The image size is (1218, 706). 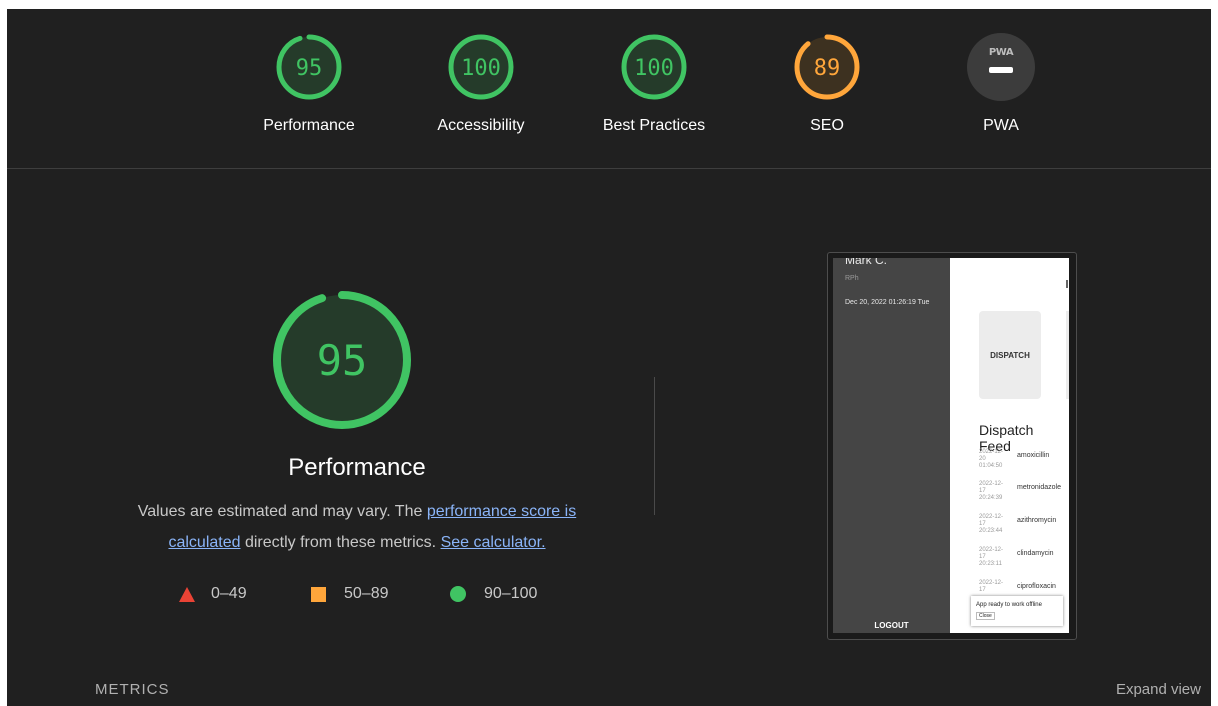 I want to click on row-time: 2022-12-17 20:23:11, so click(x=991, y=557).